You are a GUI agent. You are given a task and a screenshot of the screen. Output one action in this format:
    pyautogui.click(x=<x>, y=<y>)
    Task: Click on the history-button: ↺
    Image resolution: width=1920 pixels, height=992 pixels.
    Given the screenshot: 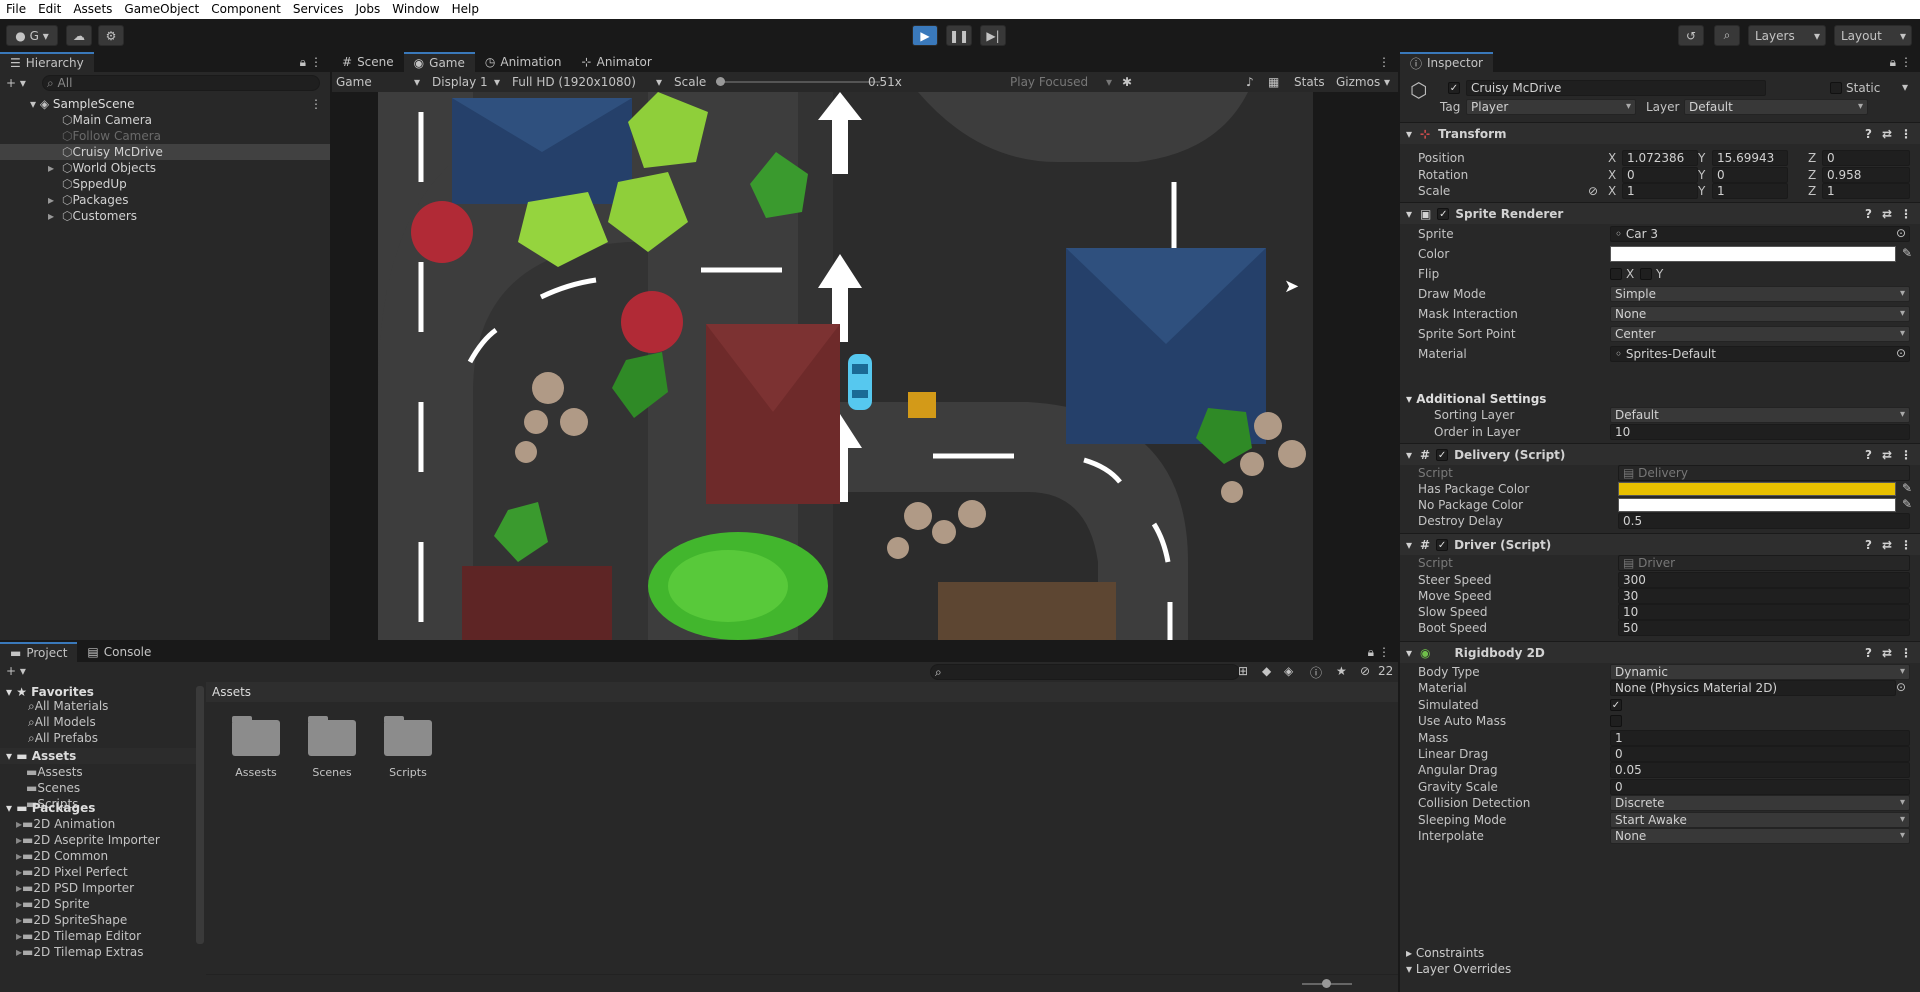 What is the action you would take?
    pyautogui.click(x=1691, y=35)
    